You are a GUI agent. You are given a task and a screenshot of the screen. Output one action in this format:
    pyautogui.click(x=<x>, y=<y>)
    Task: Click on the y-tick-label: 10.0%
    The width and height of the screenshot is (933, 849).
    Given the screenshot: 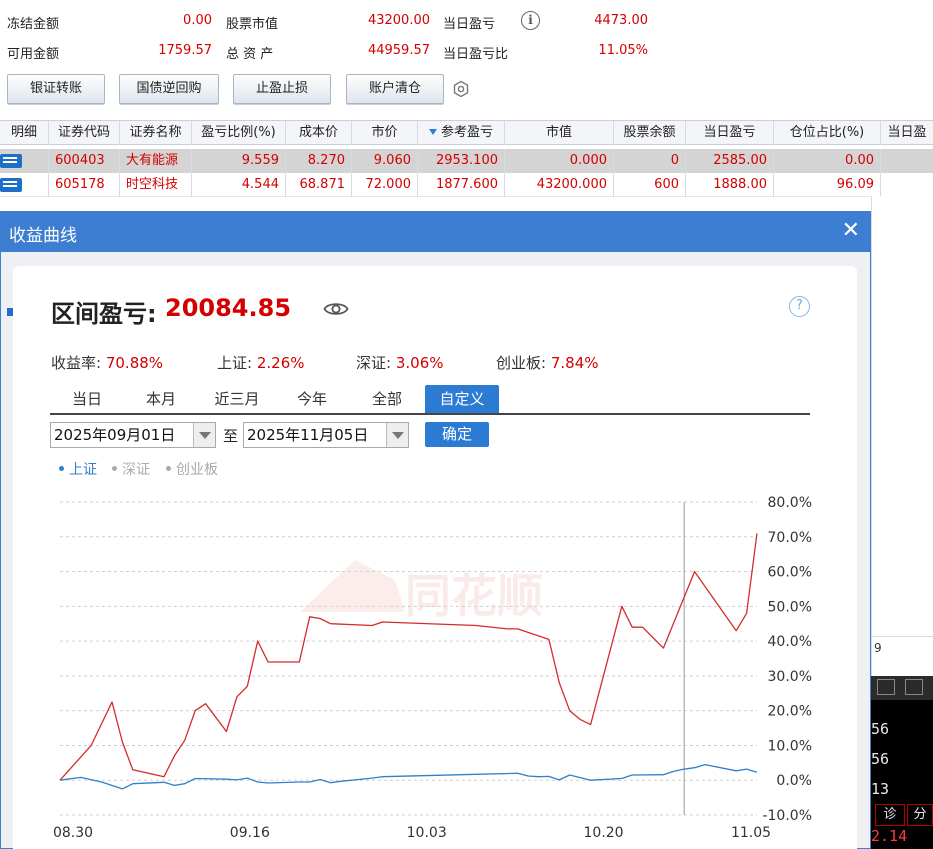 What is the action you would take?
    pyautogui.click(x=790, y=746)
    